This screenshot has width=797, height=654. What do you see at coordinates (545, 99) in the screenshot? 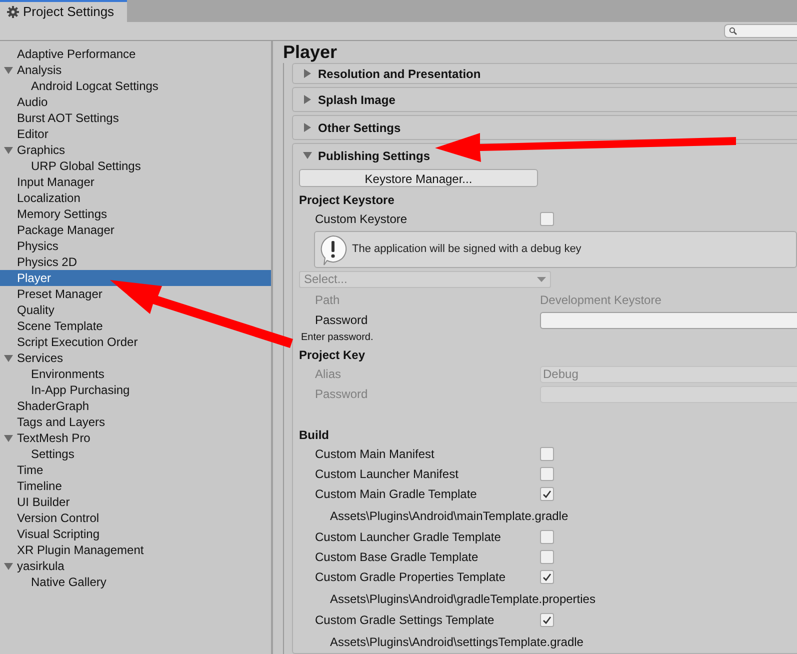
I see `foldout-header: Splash Image` at bounding box center [545, 99].